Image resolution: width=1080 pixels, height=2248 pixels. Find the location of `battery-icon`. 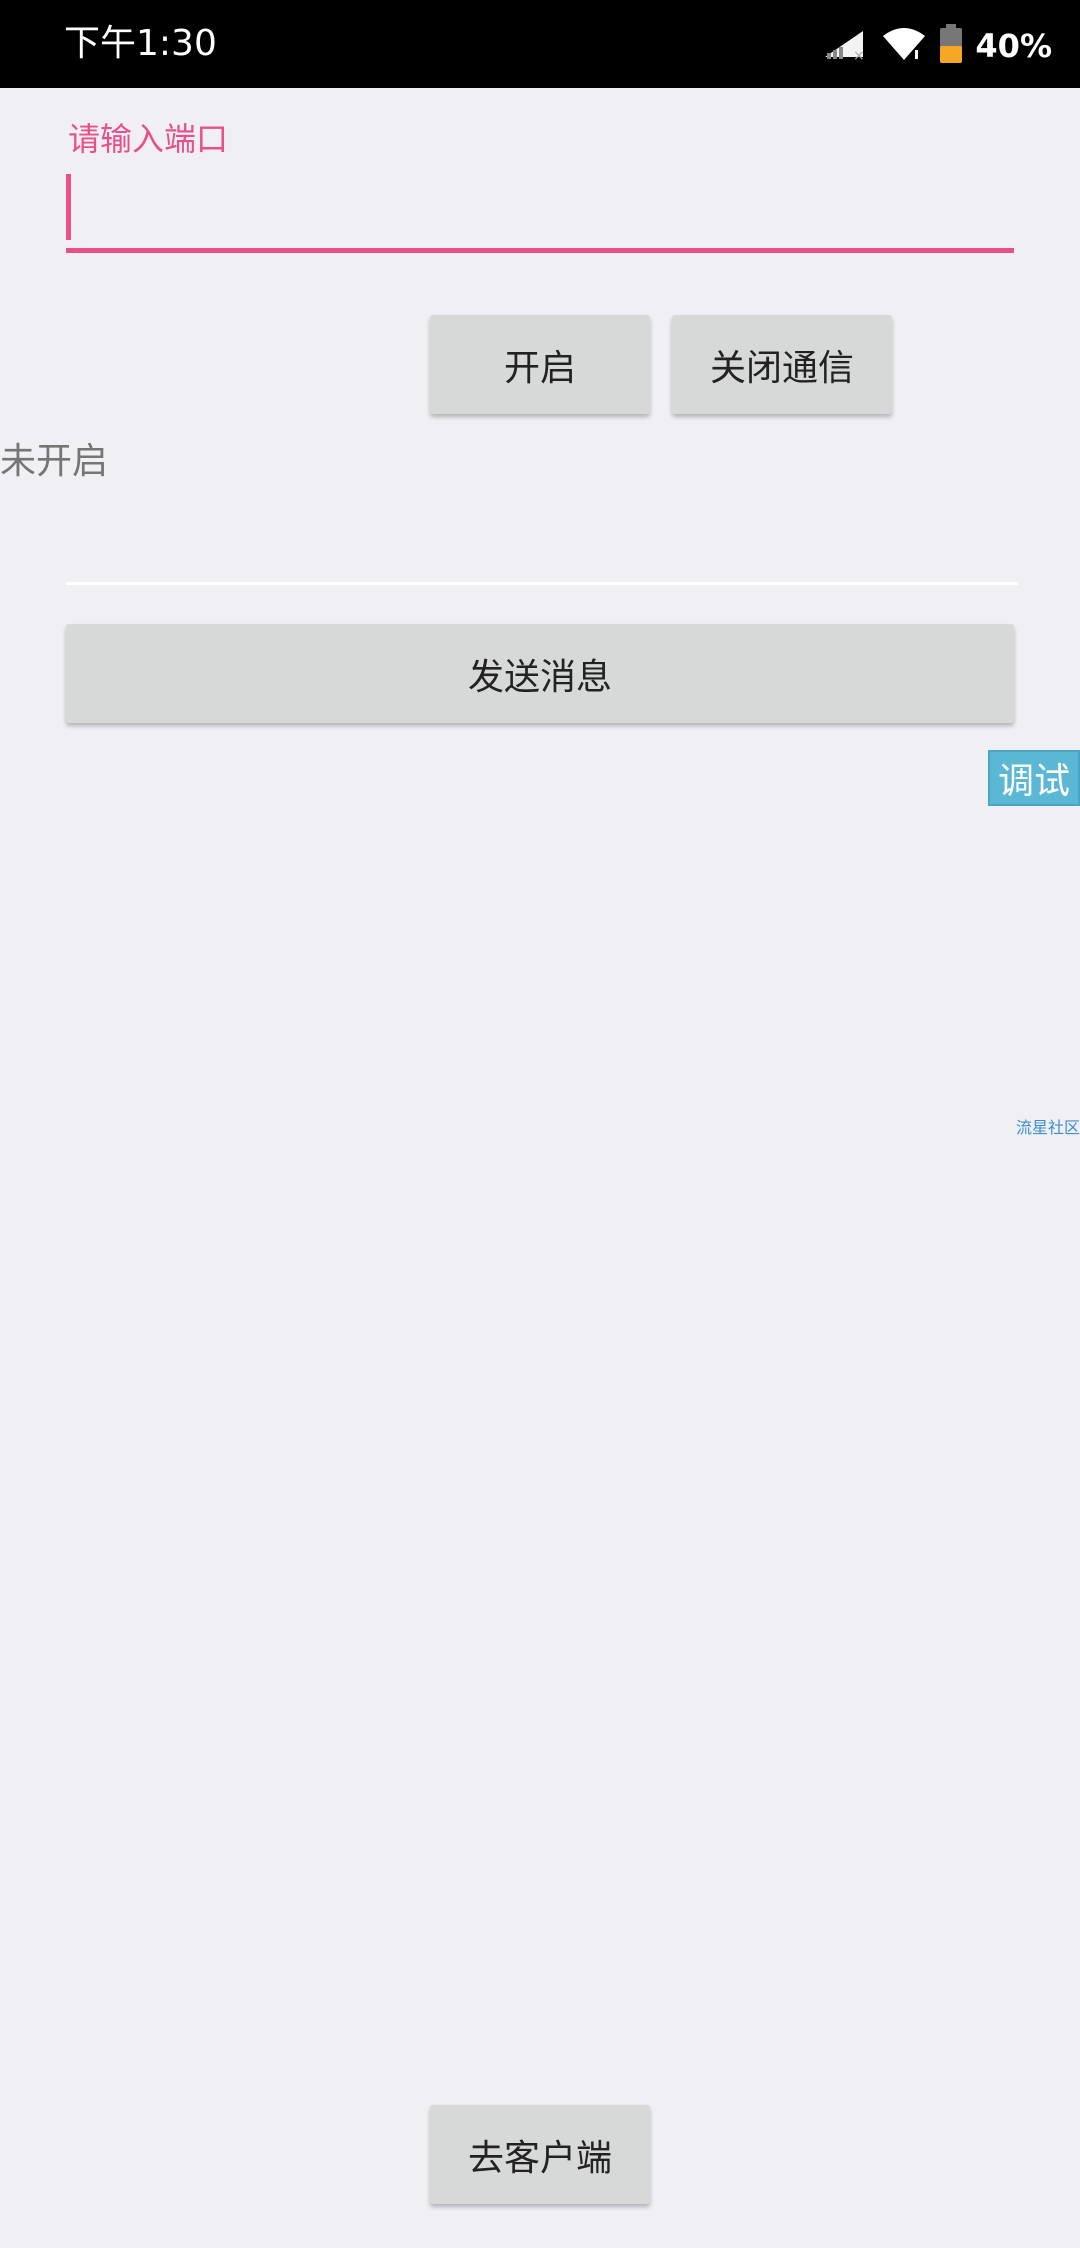

battery-icon is located at coordinates (951, 46).